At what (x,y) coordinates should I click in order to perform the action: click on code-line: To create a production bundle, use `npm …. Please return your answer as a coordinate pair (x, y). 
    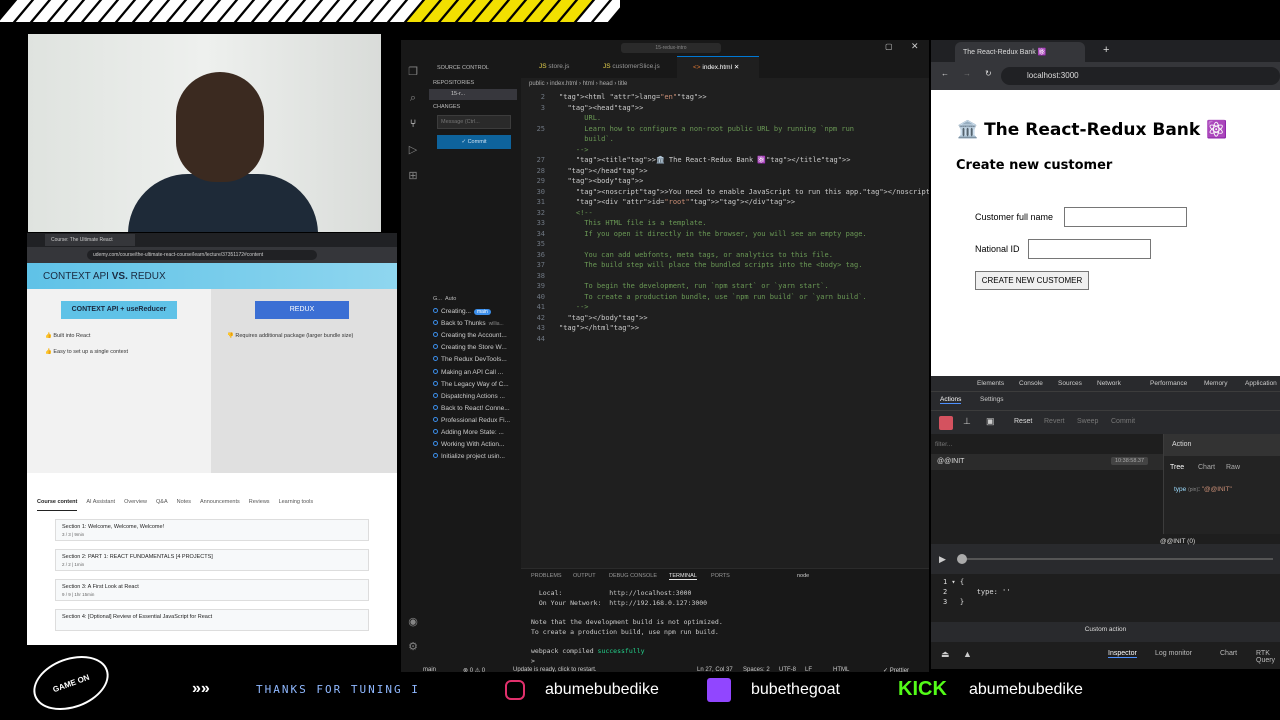
    Looking at the image, I should click on (712, 297).